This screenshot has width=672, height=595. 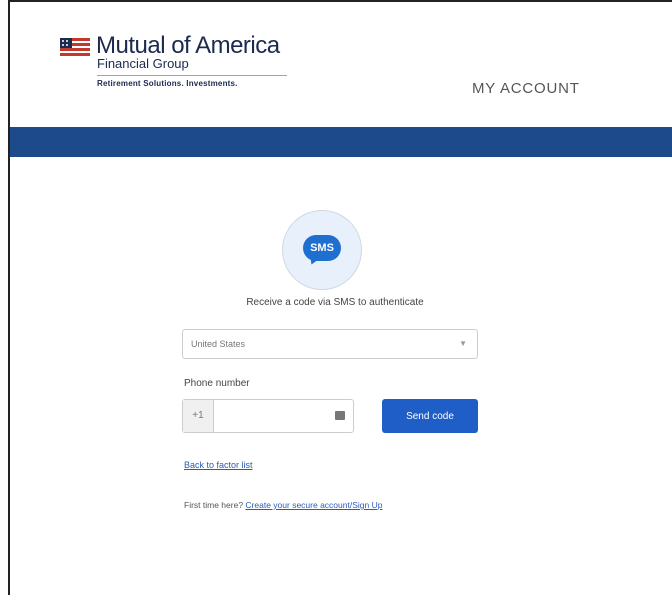 What do you see at coordinates (526, 88) in the screenshot?
I see `my-account-title: MY ACCOUNT` at bounding box center [526, 88].